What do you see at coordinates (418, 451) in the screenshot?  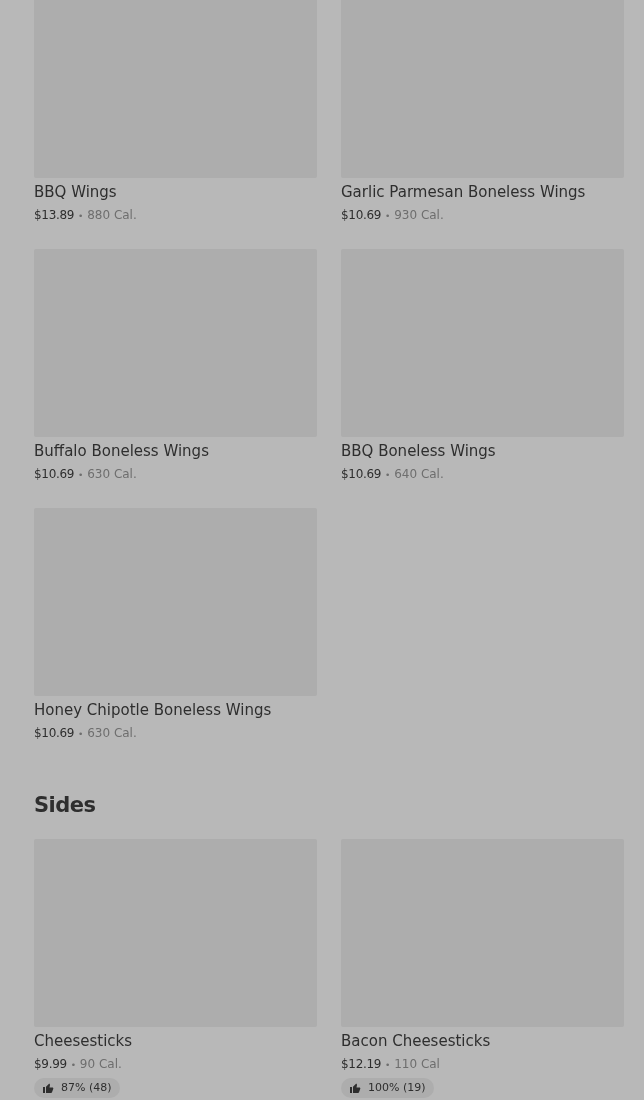 I see `item-name: BBQ Boneless Wings` at bounding box center [418, 451].